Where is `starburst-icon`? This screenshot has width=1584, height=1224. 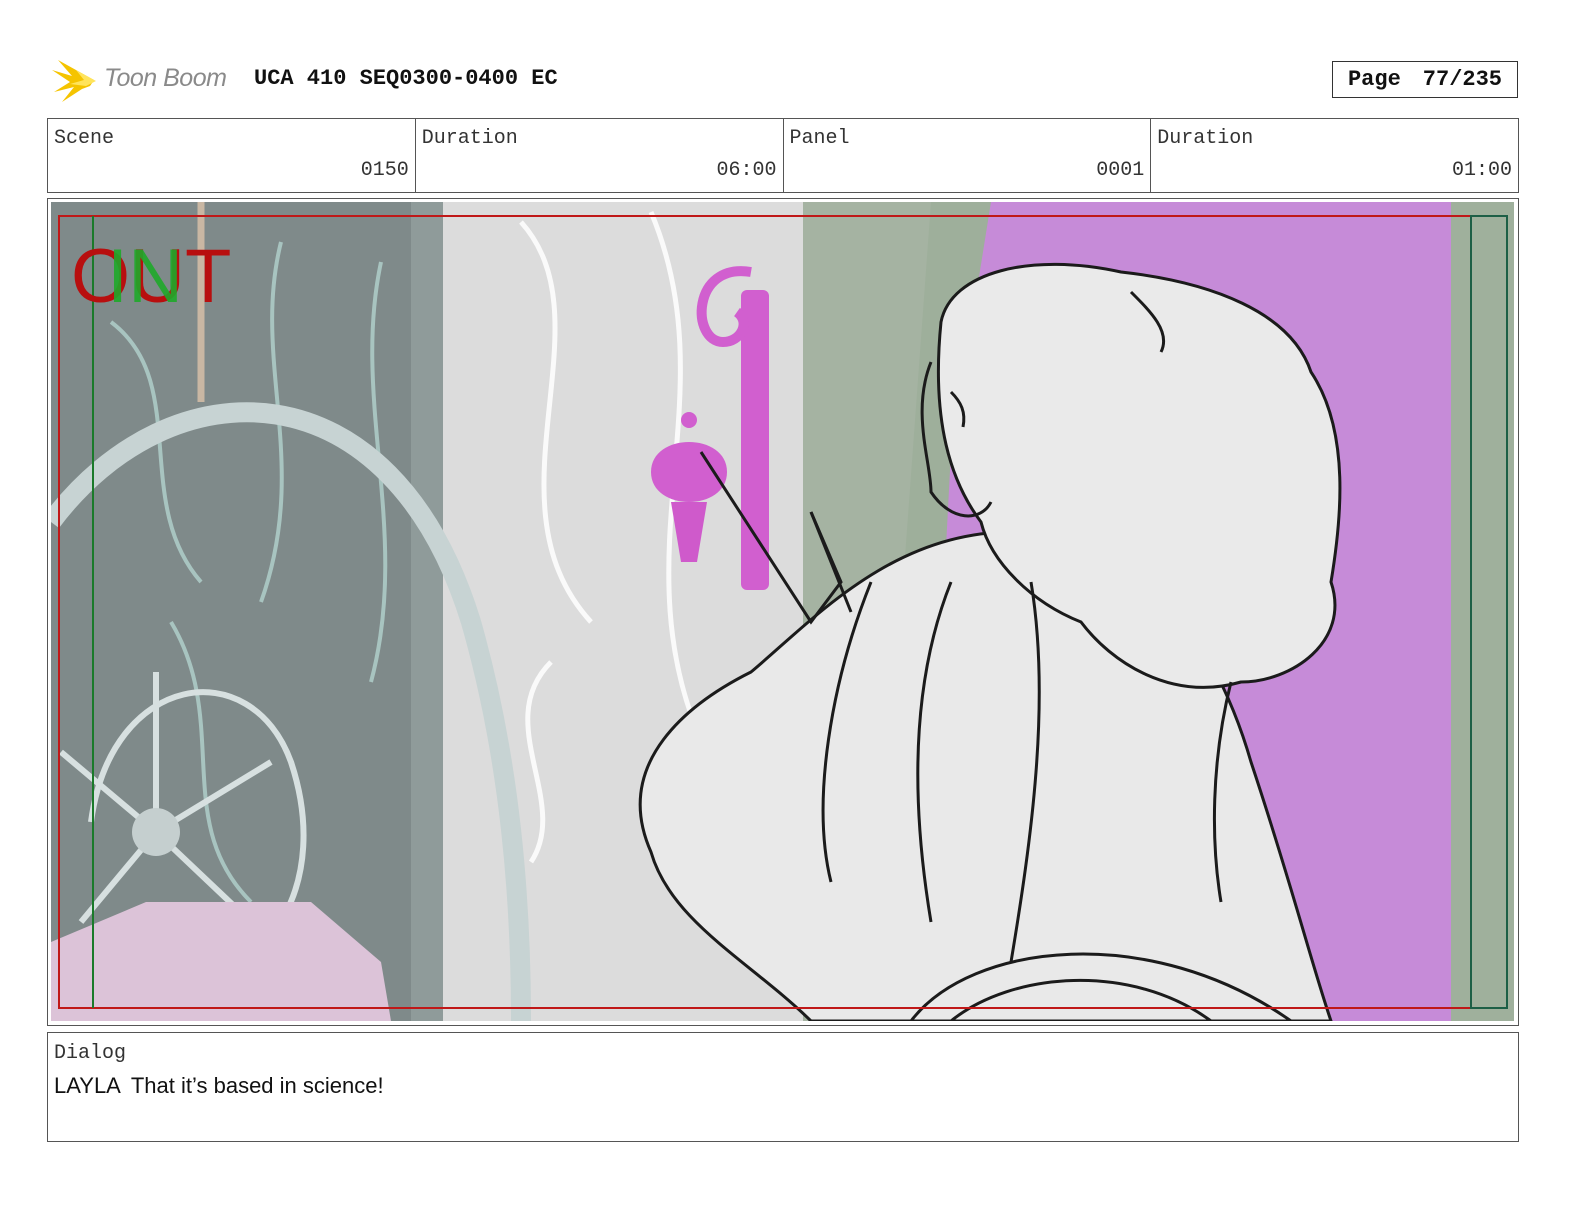 starburst-icon is located at coordinates (74, 81).